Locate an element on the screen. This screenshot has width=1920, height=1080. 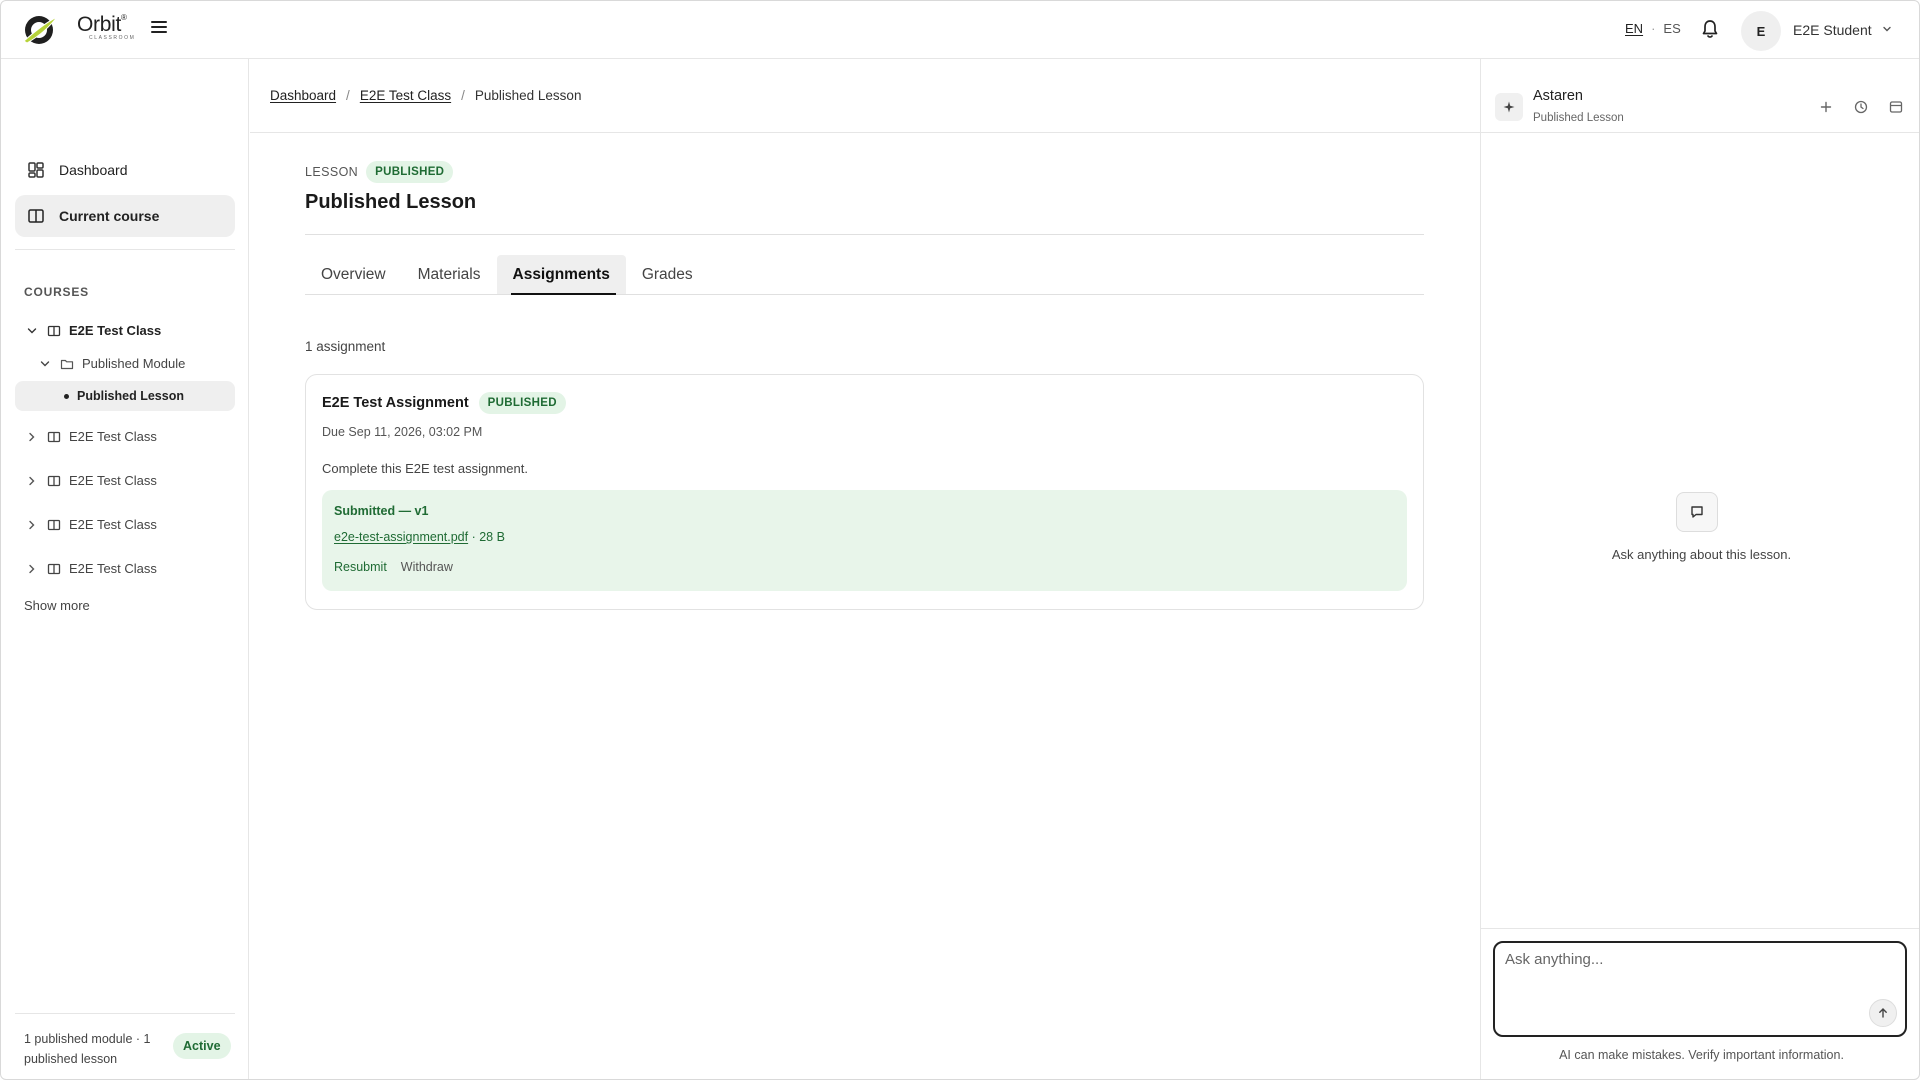
show-more-link: Show more is located at coordinates (57, 605).